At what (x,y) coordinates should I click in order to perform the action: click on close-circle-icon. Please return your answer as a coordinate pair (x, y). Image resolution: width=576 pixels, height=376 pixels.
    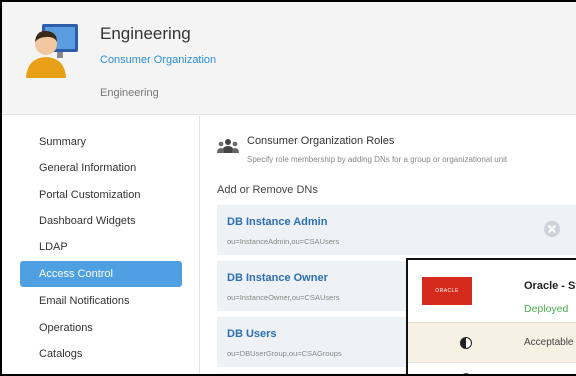
    Looking at the image, I should click on (552, 229).